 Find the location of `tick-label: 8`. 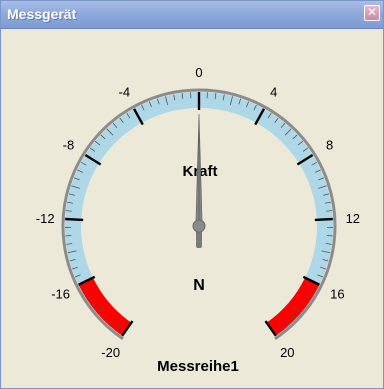

tick-label: 8 is located at coordinates (329, 144).